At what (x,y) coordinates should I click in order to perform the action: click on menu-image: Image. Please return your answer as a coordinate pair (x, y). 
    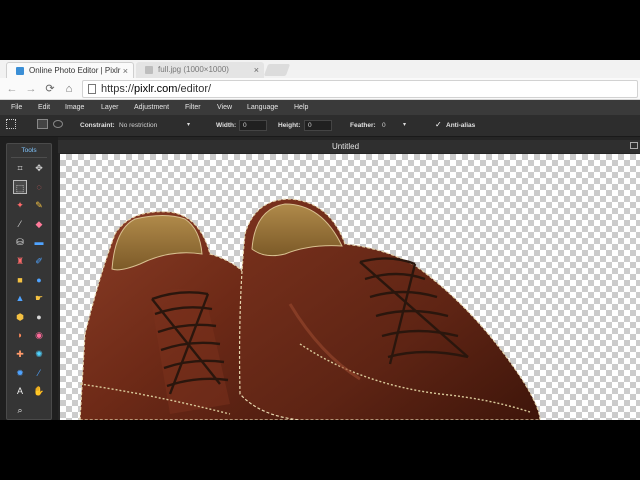
    Looking at the image, I should click on (74, 107).